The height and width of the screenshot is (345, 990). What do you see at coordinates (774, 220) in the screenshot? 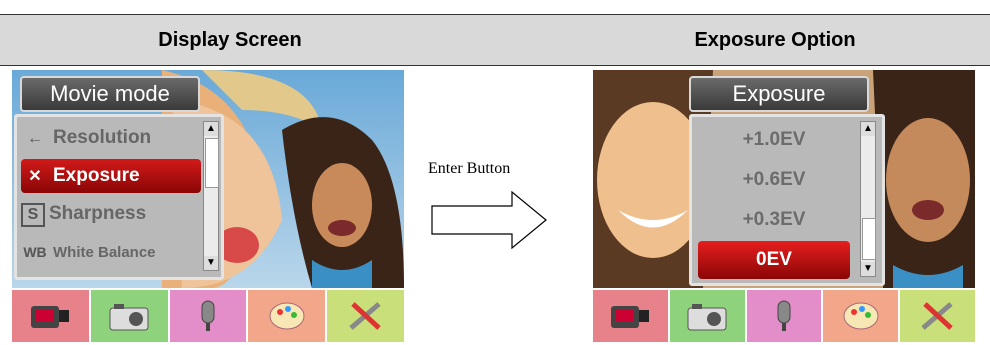
I see `ev-option-plus-0-3: +0.3EV` at bounding box center [774, 220].